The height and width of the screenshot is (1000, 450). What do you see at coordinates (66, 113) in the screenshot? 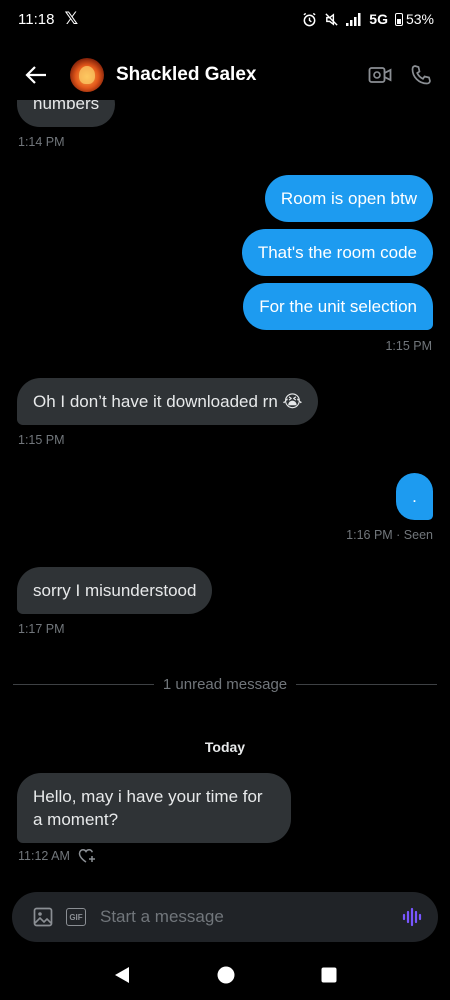
I see `message-bubble: numbers` at bounding box center [66, 113].